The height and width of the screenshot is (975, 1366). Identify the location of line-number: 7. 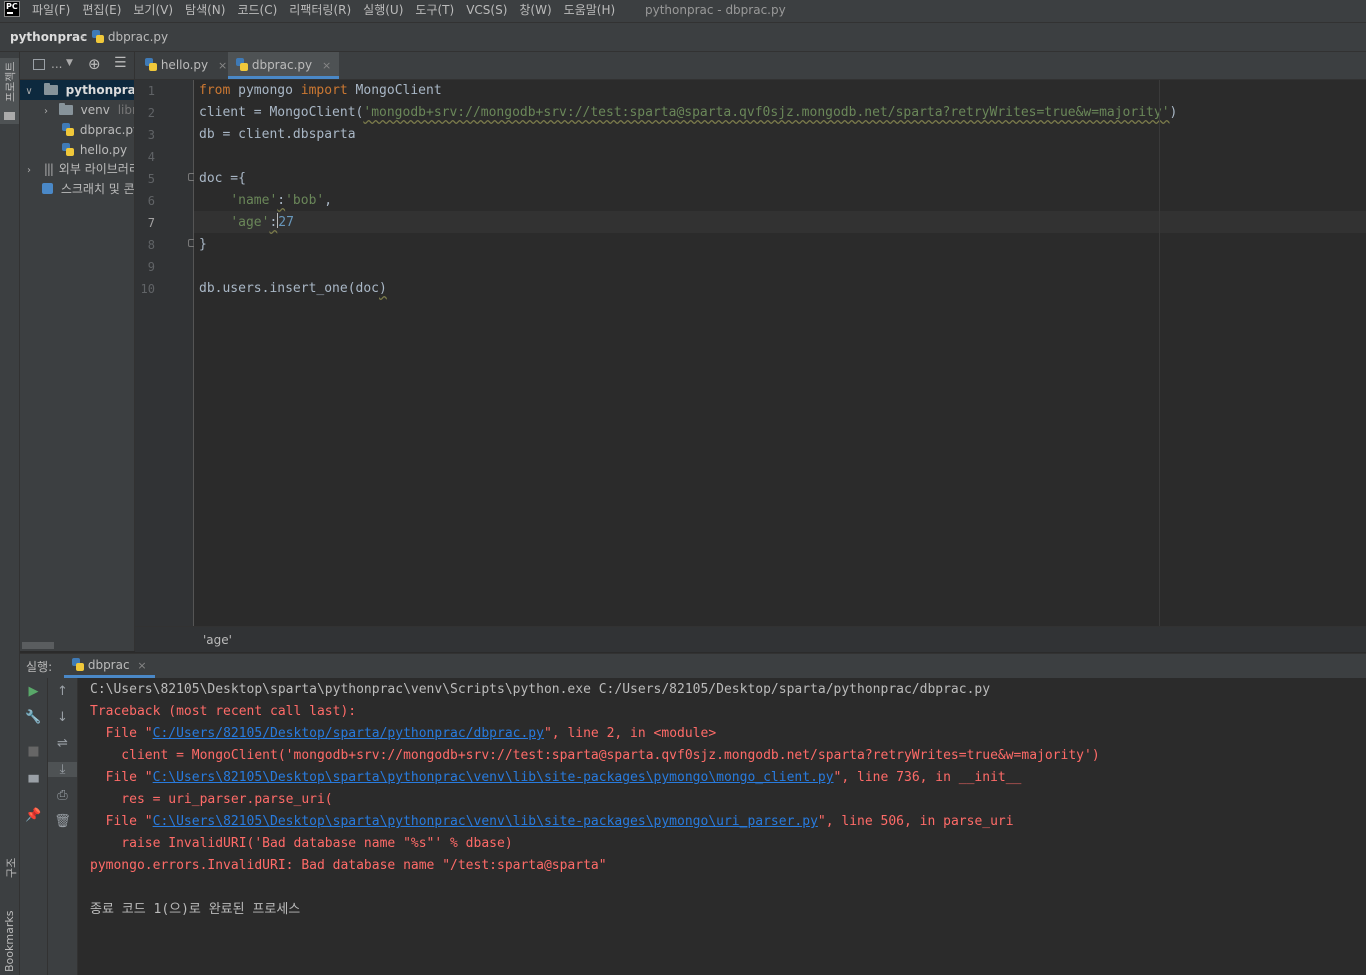
(151, 223).